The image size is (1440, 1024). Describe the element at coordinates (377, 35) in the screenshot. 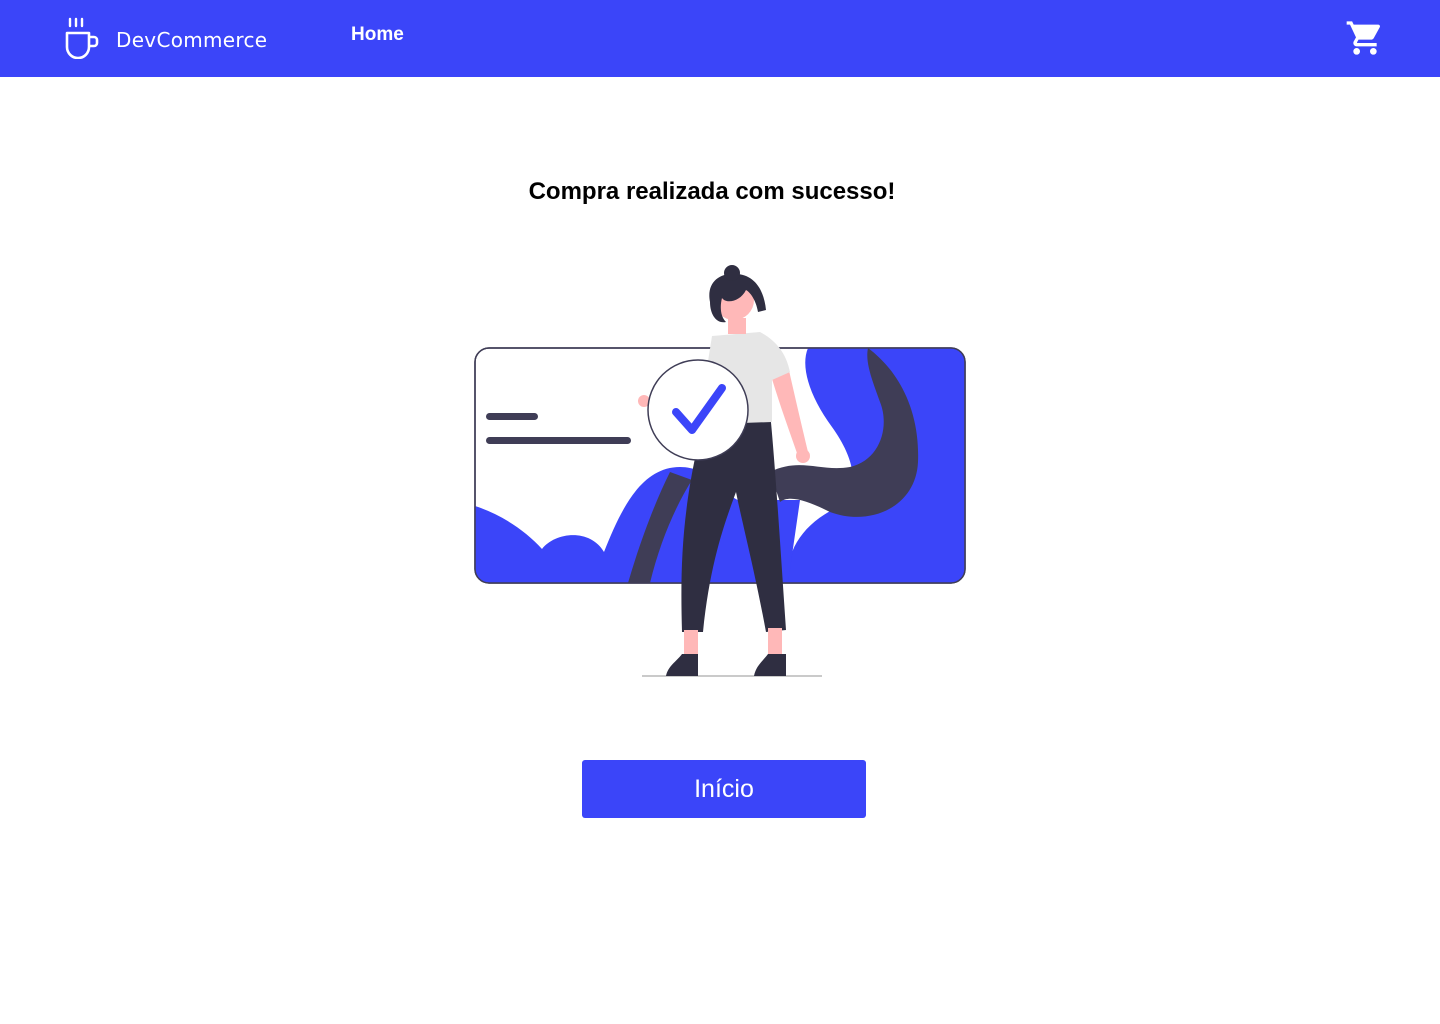

I see `nav-home-link: Home` at that location.